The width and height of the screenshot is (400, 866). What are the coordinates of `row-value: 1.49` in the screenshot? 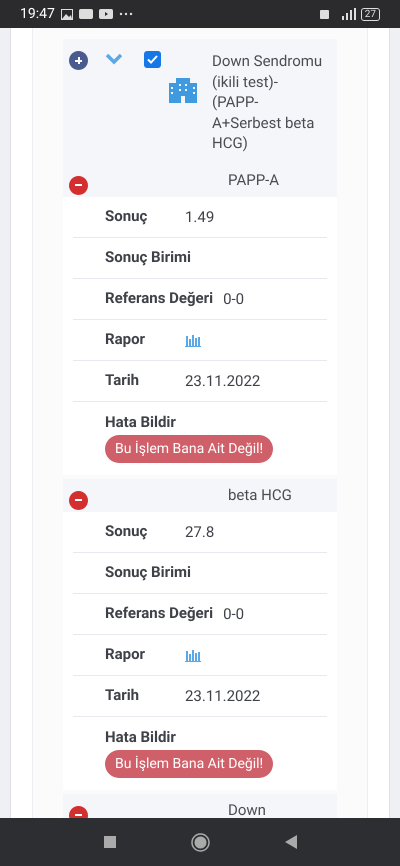 It's located at (199, 217).